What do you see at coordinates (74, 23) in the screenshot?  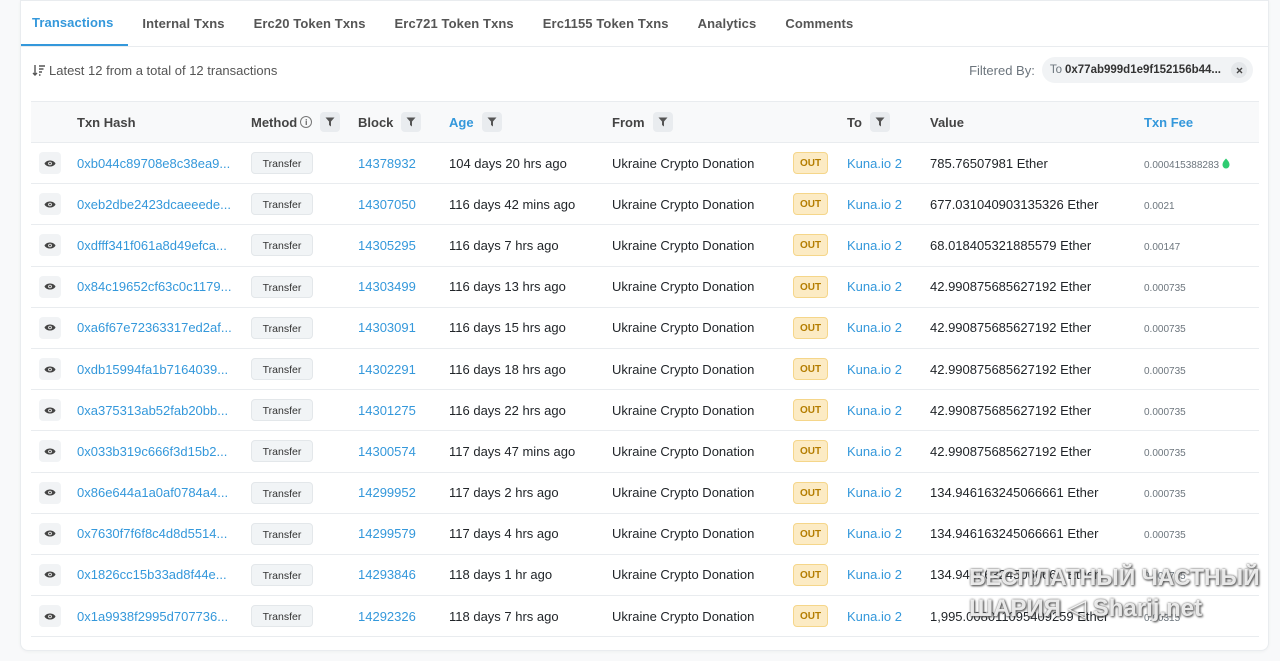 I see `tab-transactions: Transactions` at bounding box center [74, 23].